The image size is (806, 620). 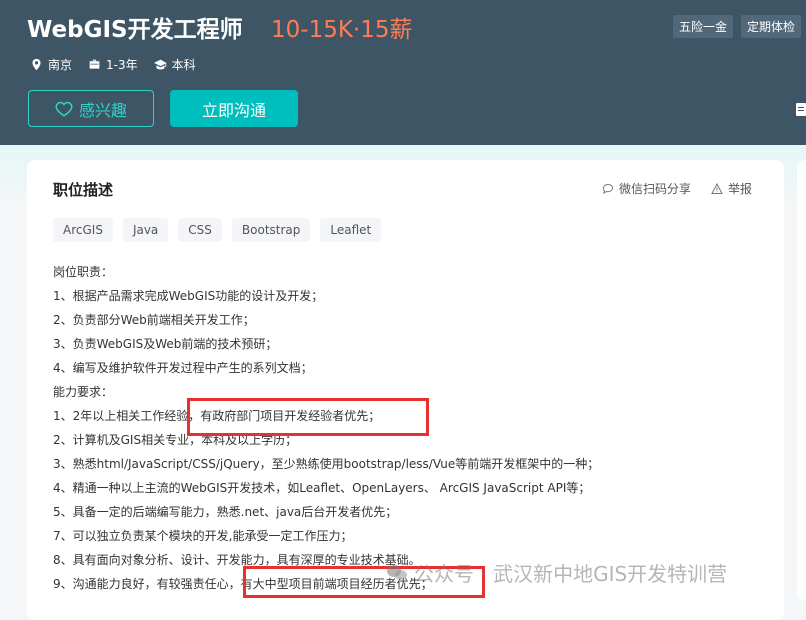 What do you see at coordinates (801, 108) in the screenshot?
I see `document-icon` at bounding box center [801, 108].